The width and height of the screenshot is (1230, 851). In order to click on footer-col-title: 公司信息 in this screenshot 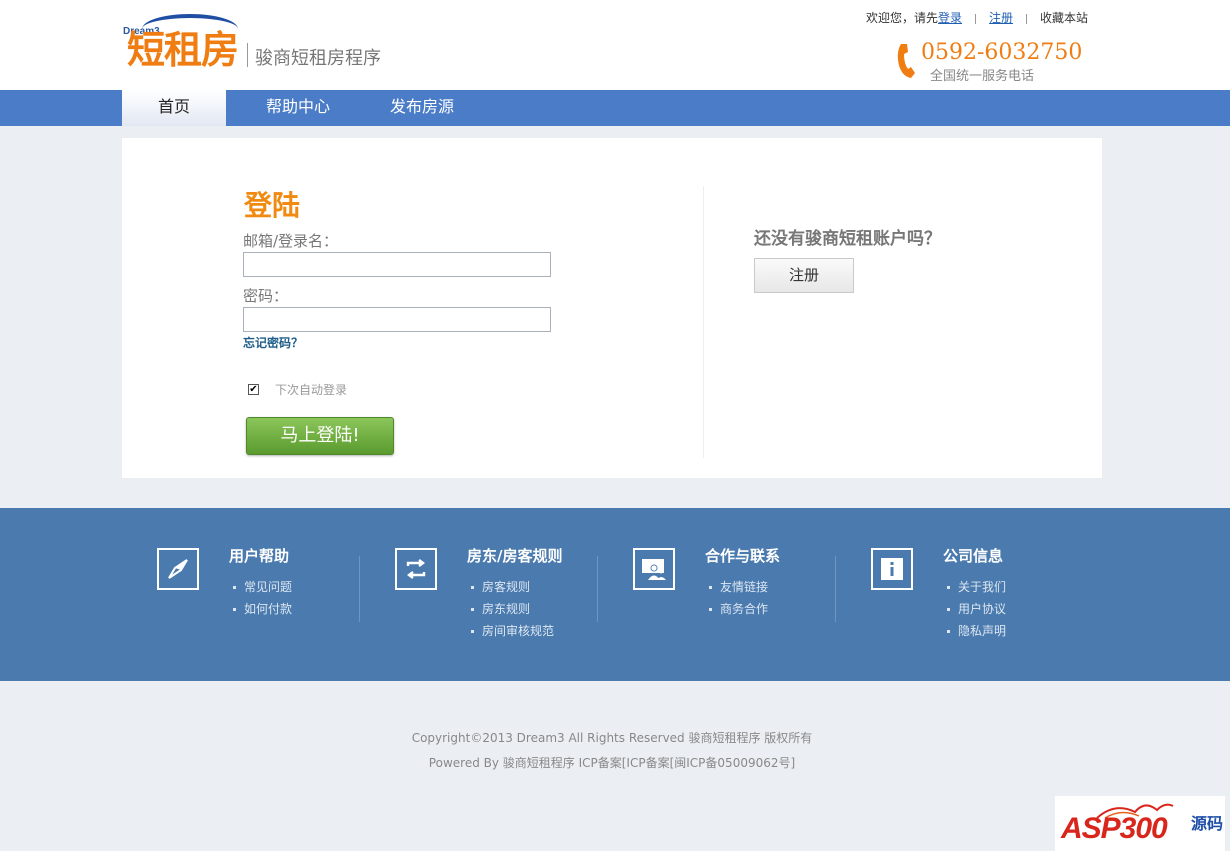, I will do `click(973, 556)`.